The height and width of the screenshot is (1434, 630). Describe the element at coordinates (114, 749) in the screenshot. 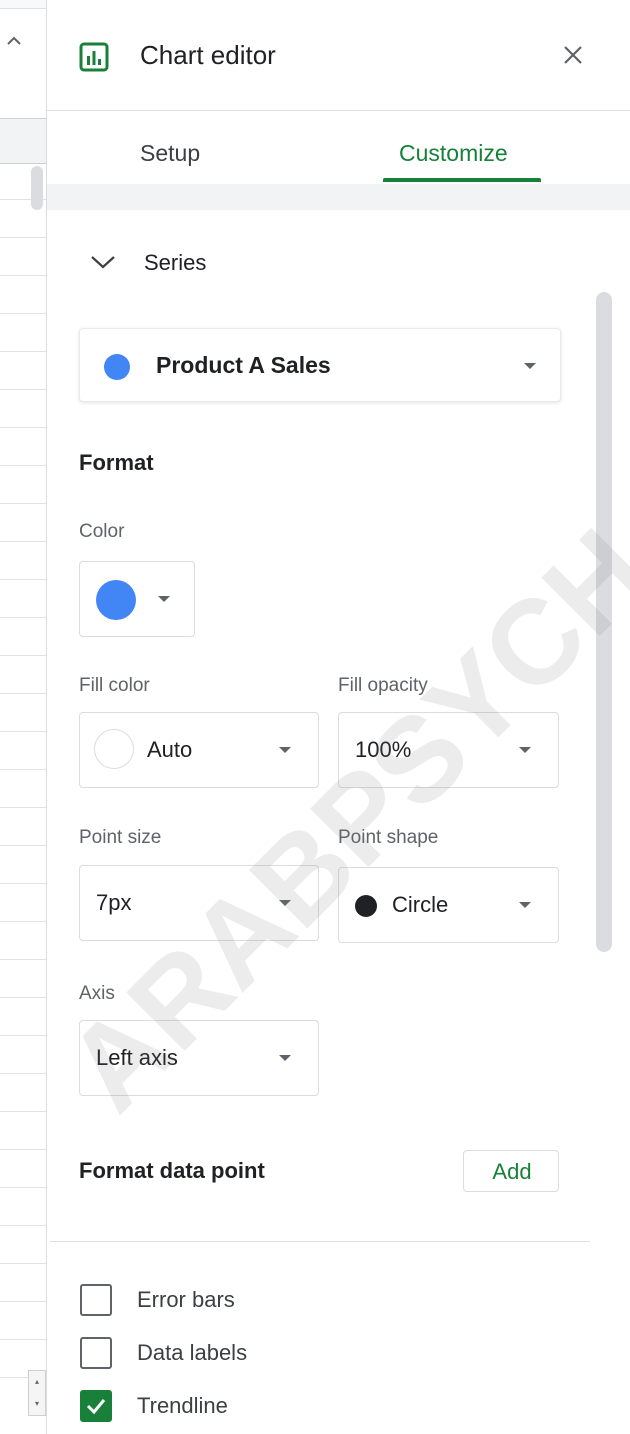

I see `auto-color-swatch` at that location.